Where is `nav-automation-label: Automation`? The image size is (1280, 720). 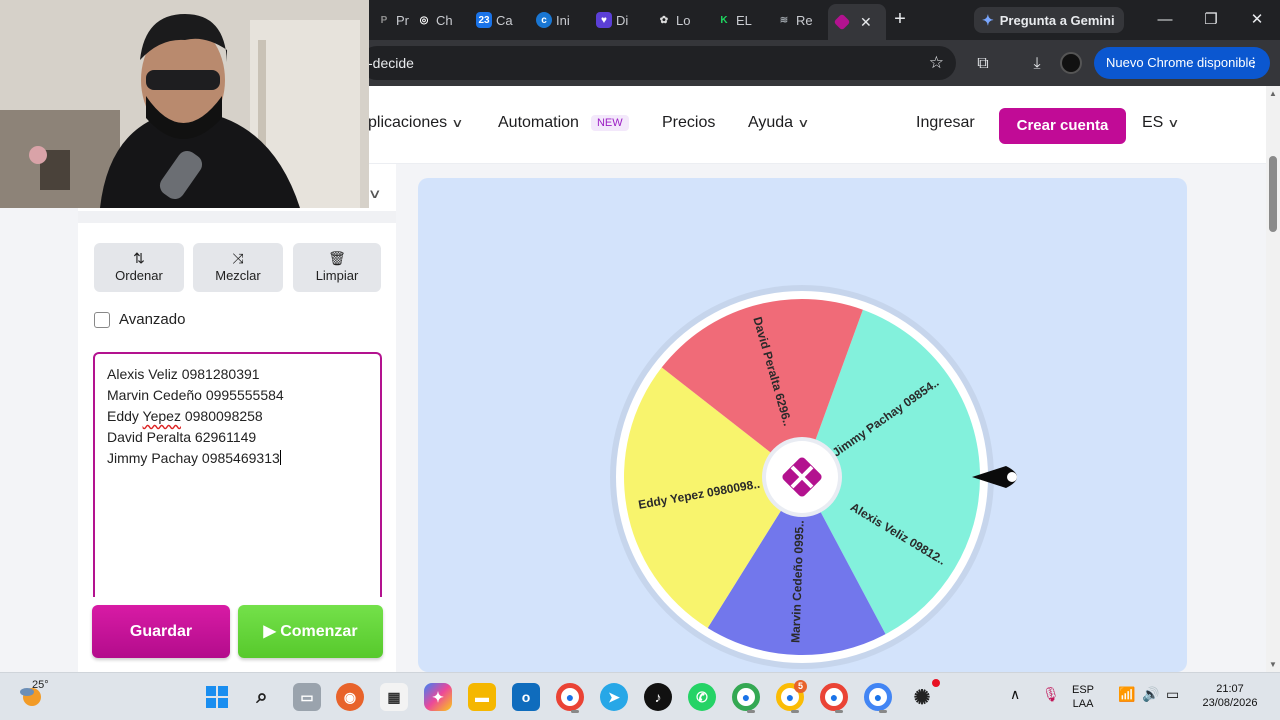
nav-automation-label: Automation is located at coordinates (538, 122).